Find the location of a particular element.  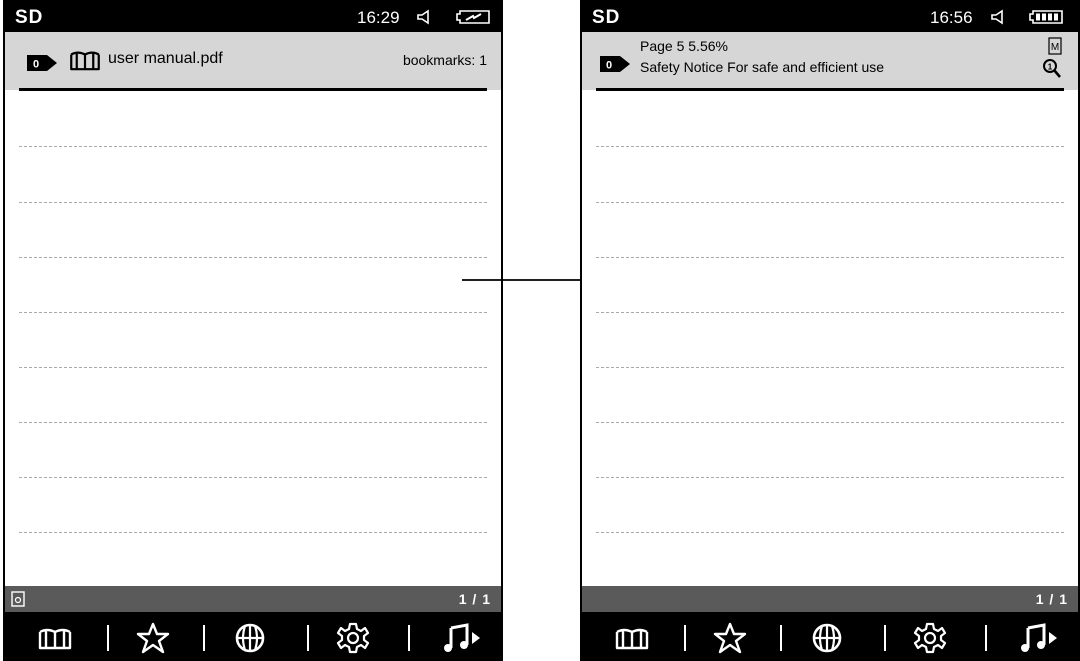

book-icon is located at coordinates (85, 60).